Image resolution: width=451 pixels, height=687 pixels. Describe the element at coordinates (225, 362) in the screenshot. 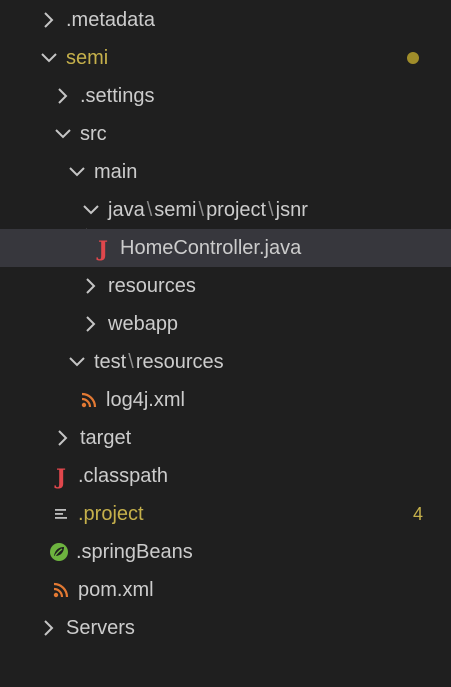

I see `tree-item-test-resources: test \ resources` at that location.